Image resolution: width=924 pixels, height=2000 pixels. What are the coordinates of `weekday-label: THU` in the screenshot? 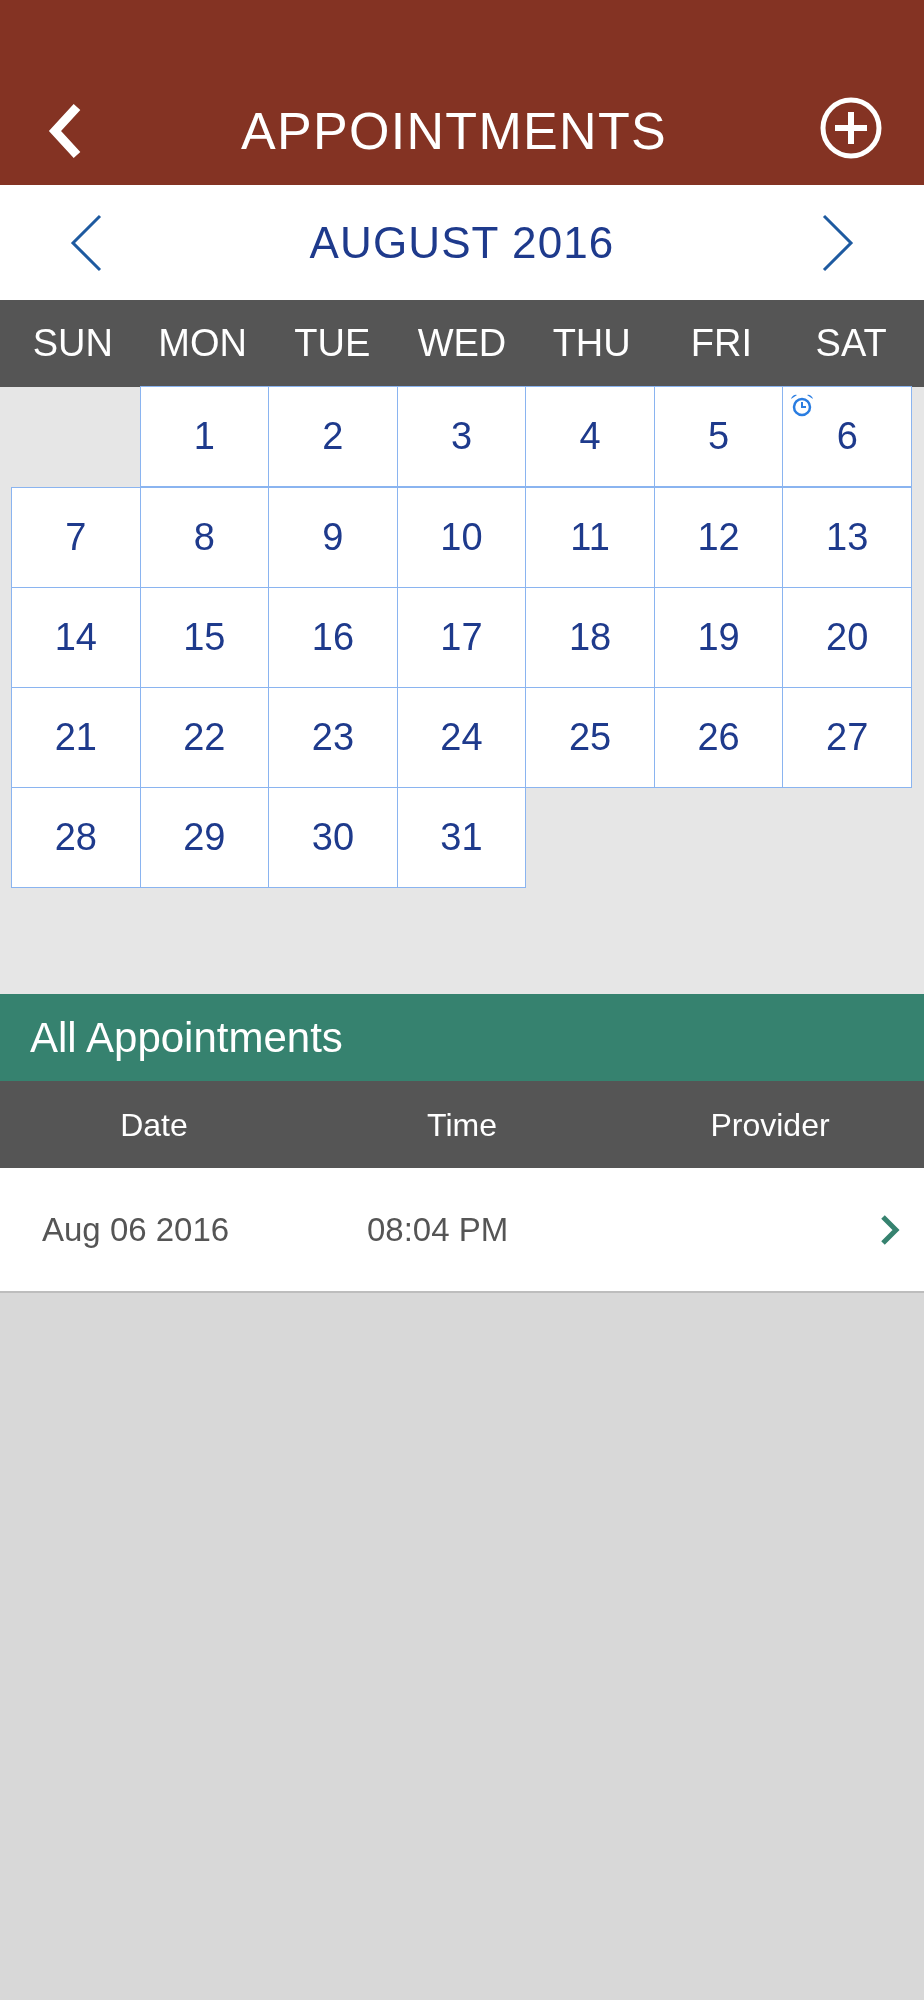 It's located at (591, 343).